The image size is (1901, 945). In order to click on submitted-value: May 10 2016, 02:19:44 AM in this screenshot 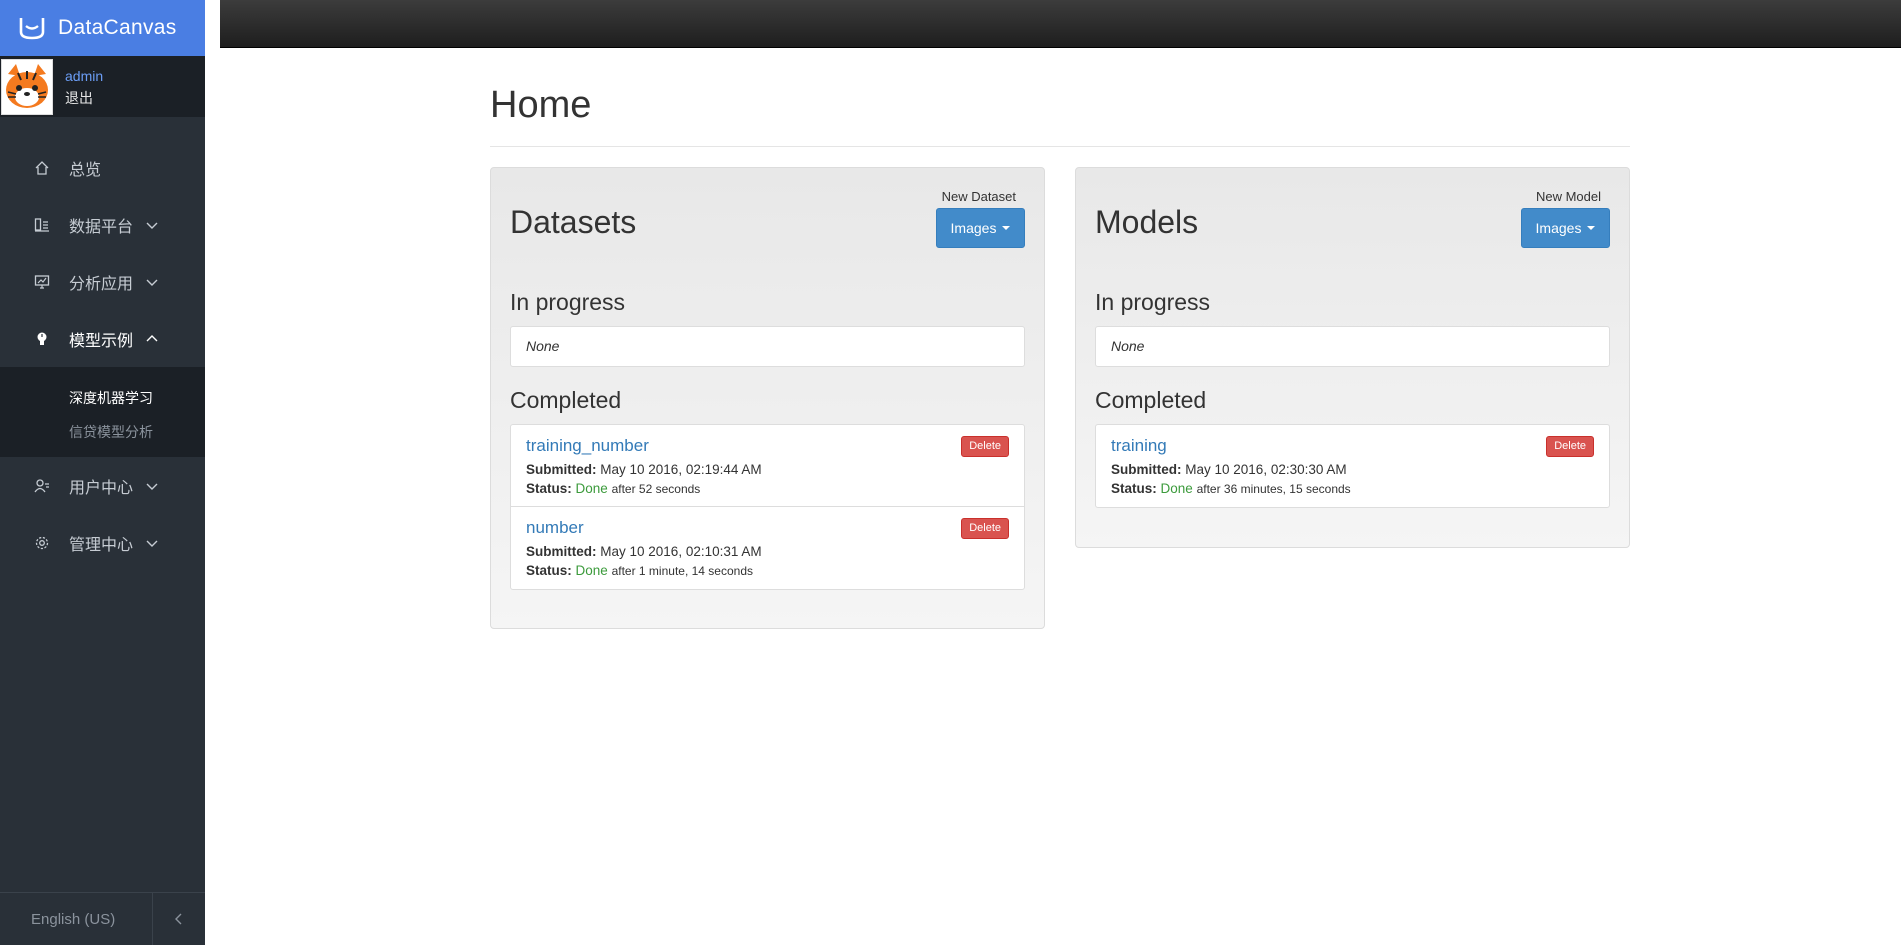, I will do `click(681, 469)`.